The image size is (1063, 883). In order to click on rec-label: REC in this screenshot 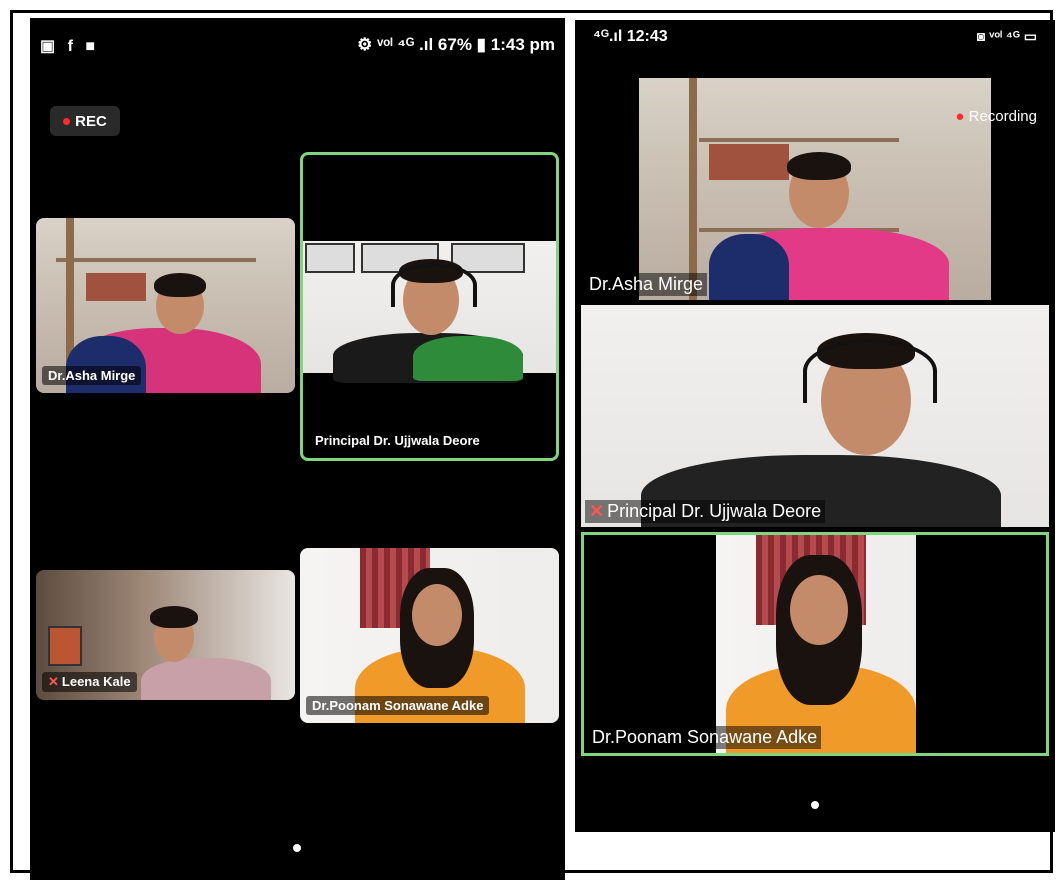, I will do `click(91, 121)`.